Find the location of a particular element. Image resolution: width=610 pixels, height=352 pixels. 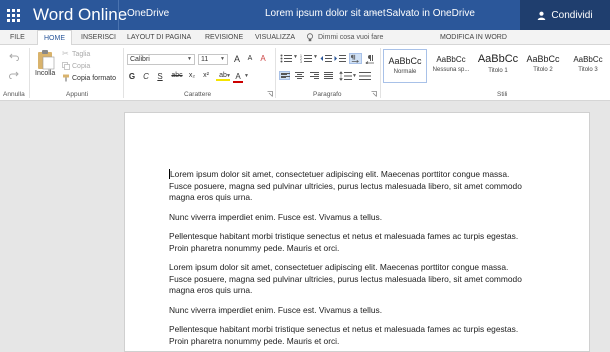

increase-indent-icon is located at coordinates (340, 58).